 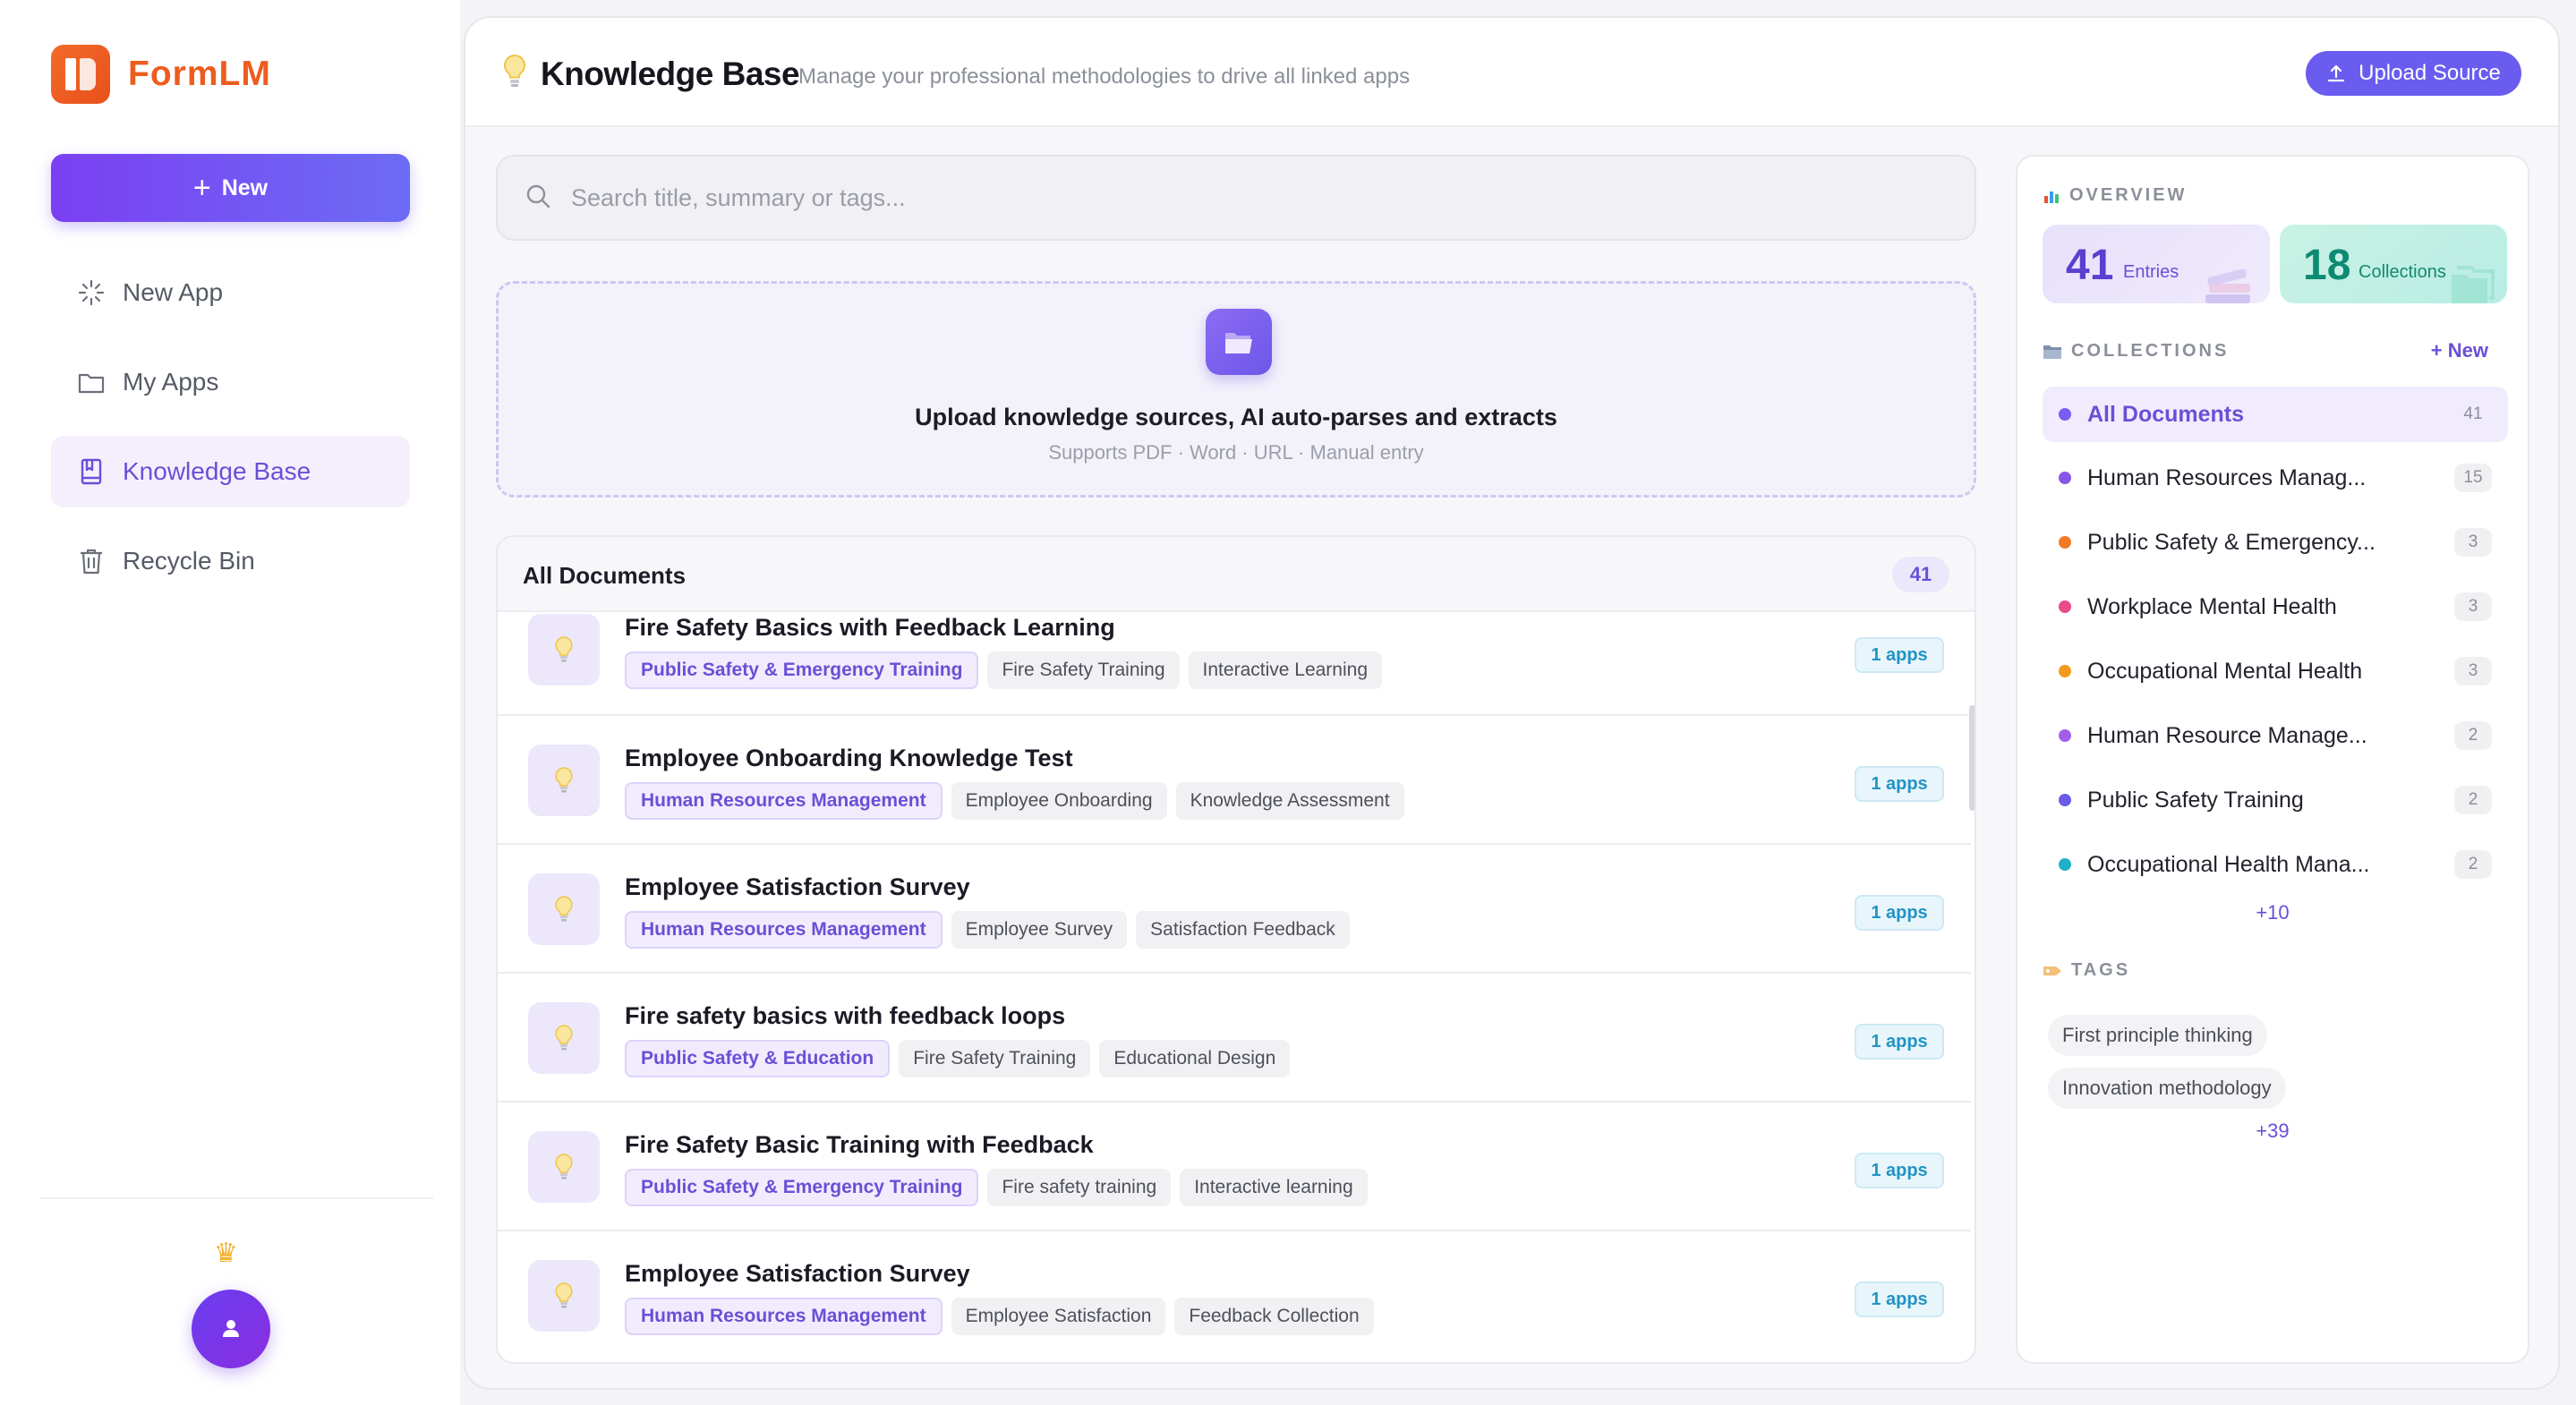 I want to click on entries-label: Entries, so click(x=2151, y=272).